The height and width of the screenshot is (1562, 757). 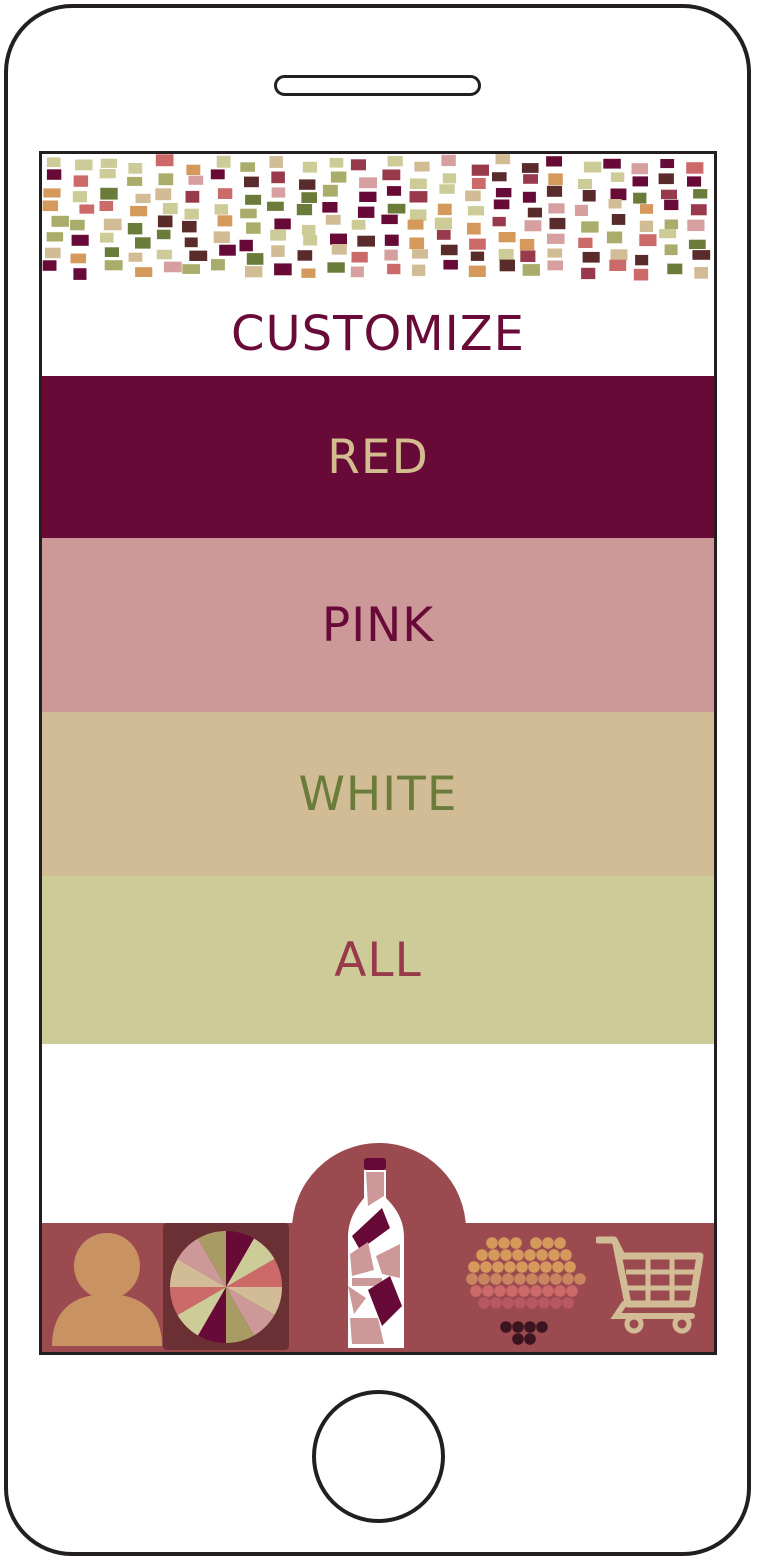 What do you see at coordinates (377, 85) in the screenshot?
I see `phone-speaker` at bounding box center [377, 85].